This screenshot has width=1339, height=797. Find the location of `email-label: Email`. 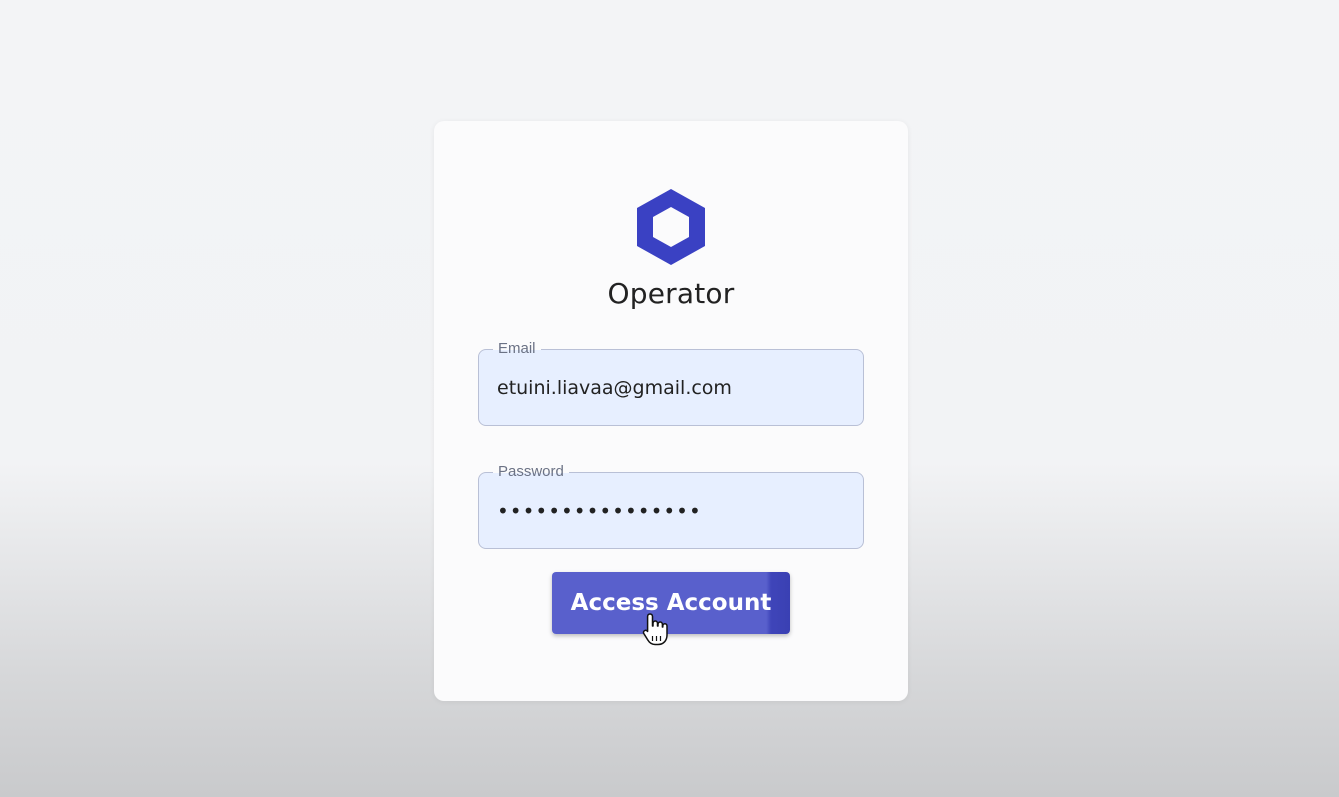

email-label: Email is located at coordinates (517, 349).